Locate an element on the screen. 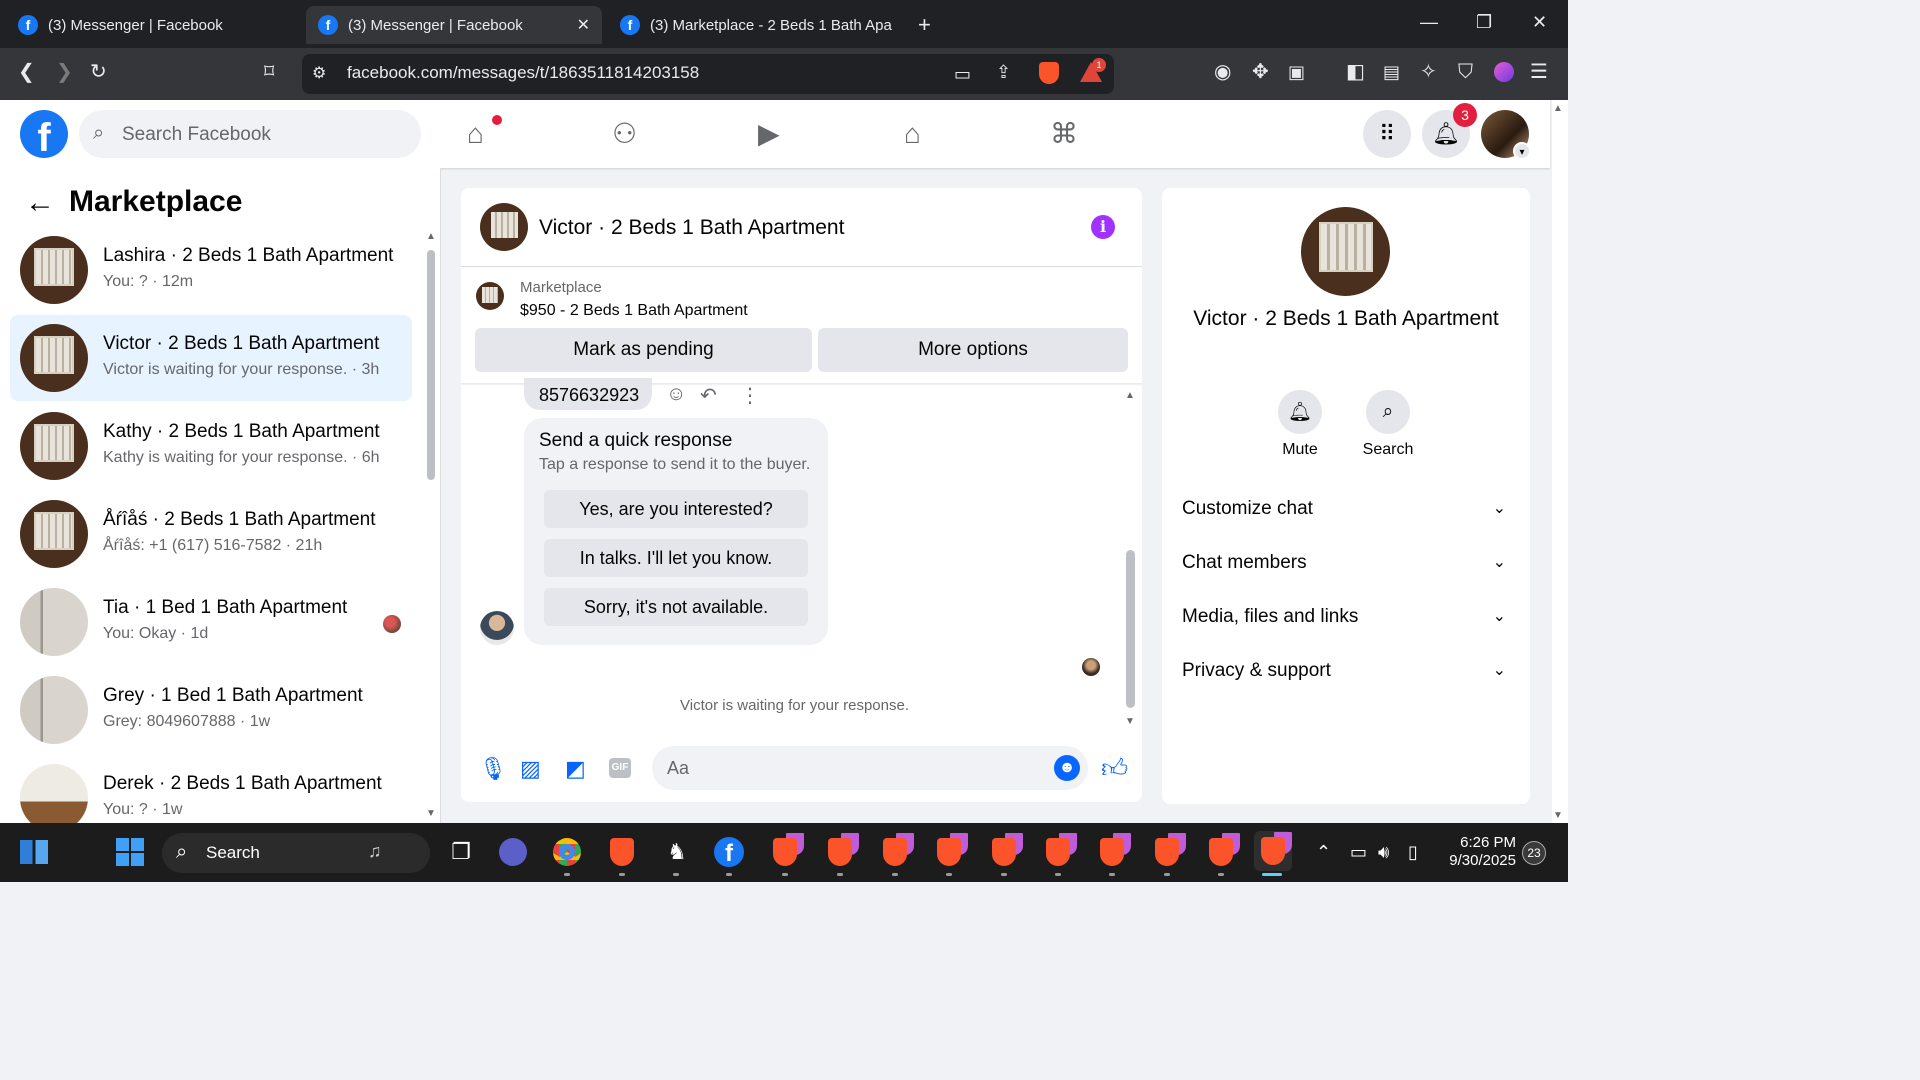 The image size is (1920, 1080). menu-icon: ☰ is located at coordinates (1539, 72).